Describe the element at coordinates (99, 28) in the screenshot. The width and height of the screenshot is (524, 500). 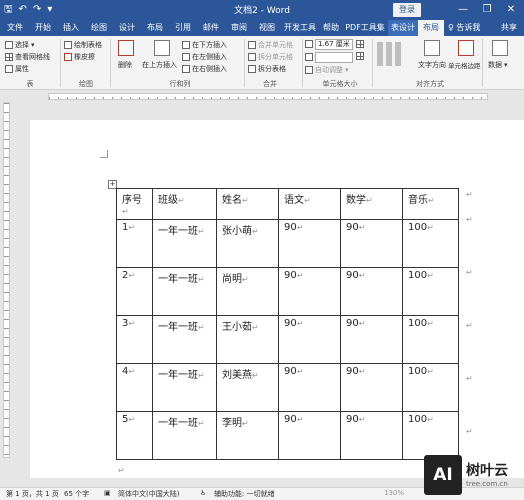
I see `tab-draw: 绘图` at that location.